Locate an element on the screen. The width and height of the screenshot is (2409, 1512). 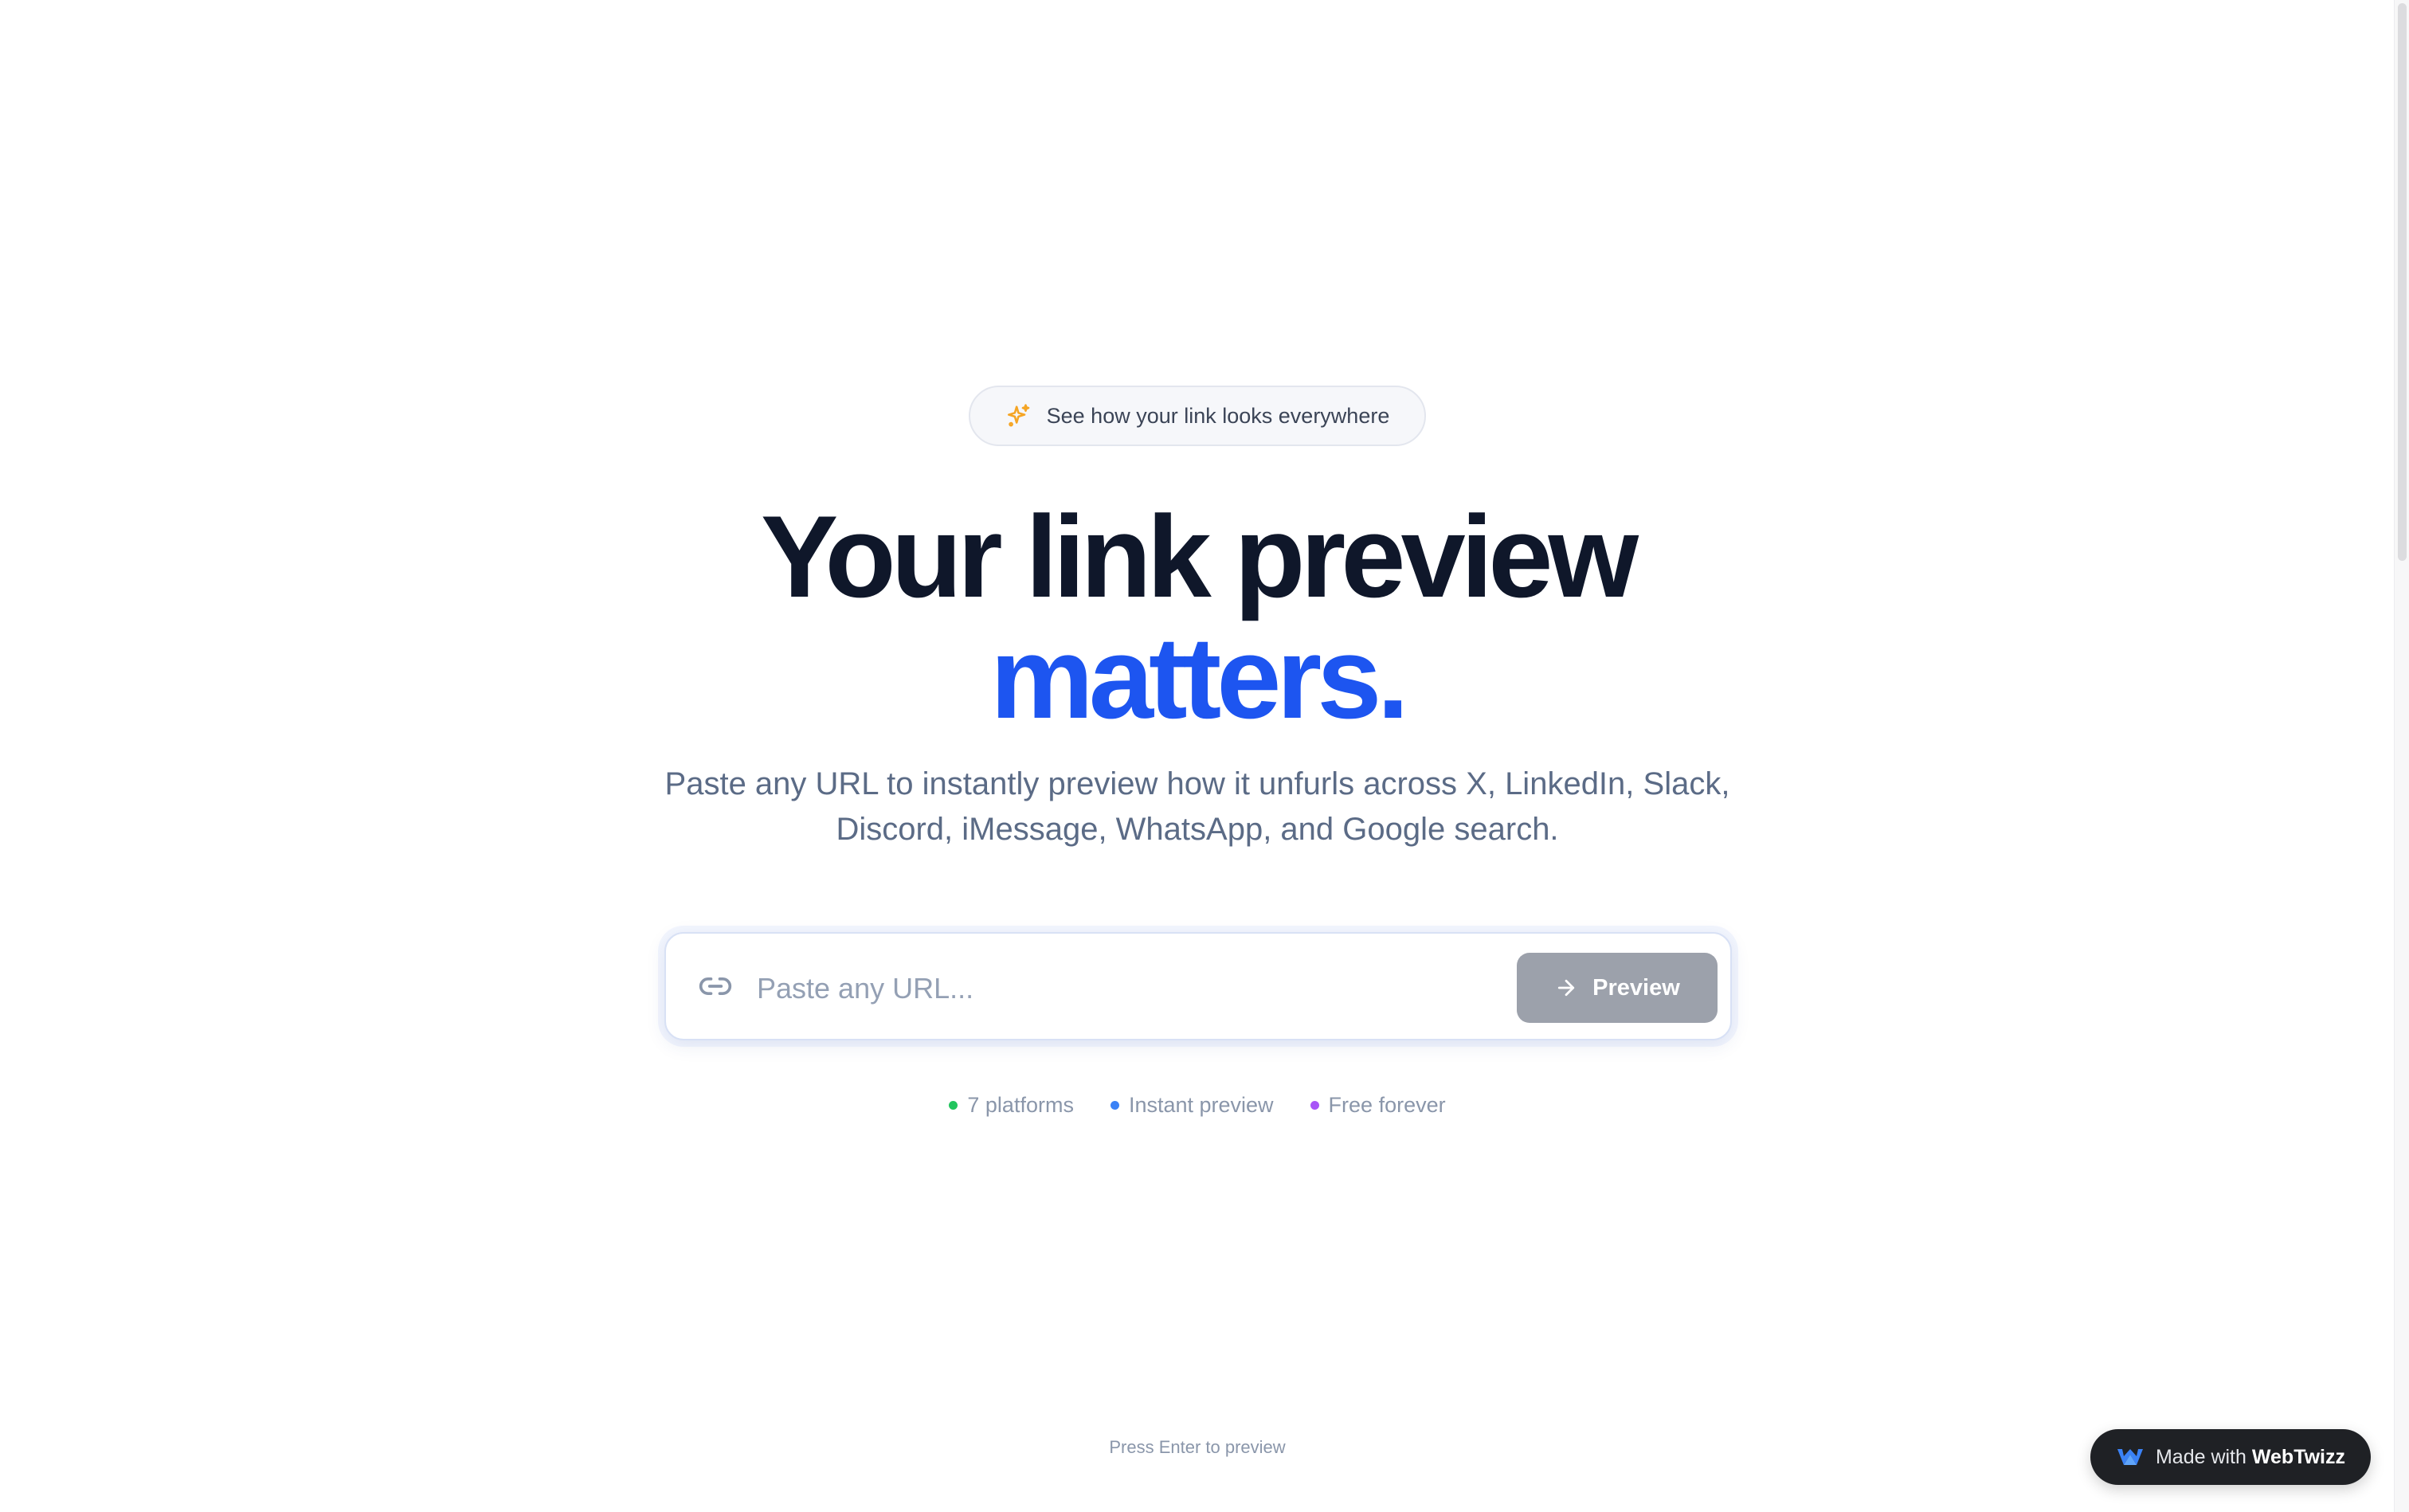
sparkles-icon is located at coordinates (1018, 416).